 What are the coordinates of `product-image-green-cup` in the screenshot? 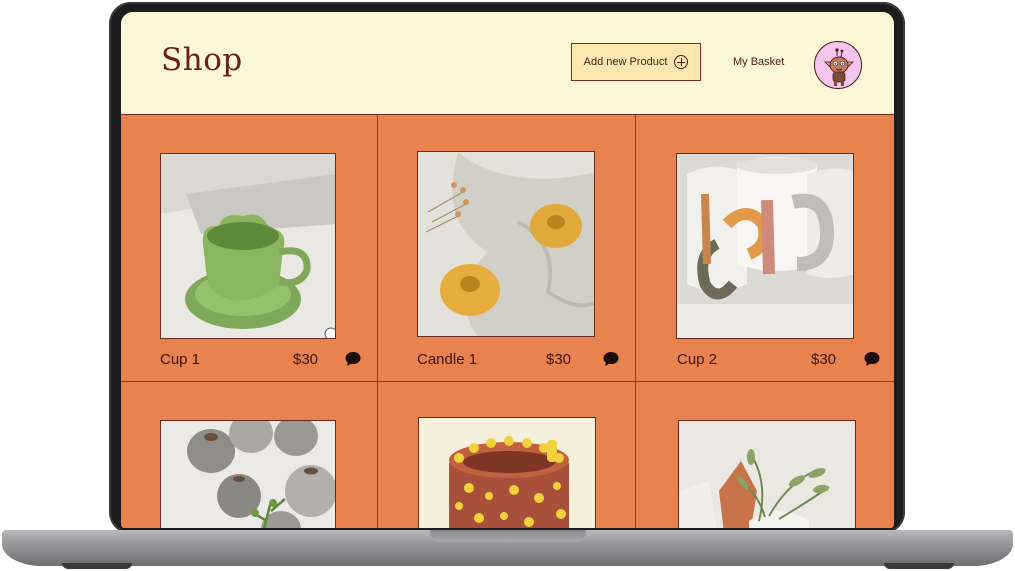 It's located at (248, 246).